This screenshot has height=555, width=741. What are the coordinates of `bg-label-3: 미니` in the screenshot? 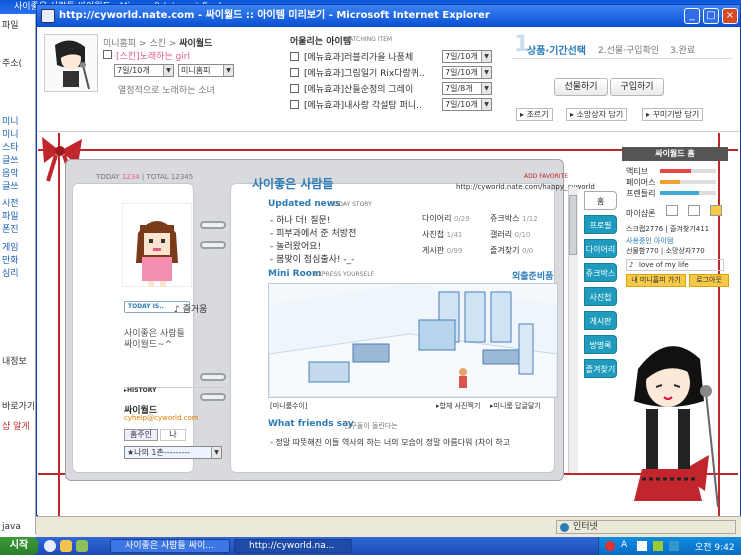 It's located at (10, 133).